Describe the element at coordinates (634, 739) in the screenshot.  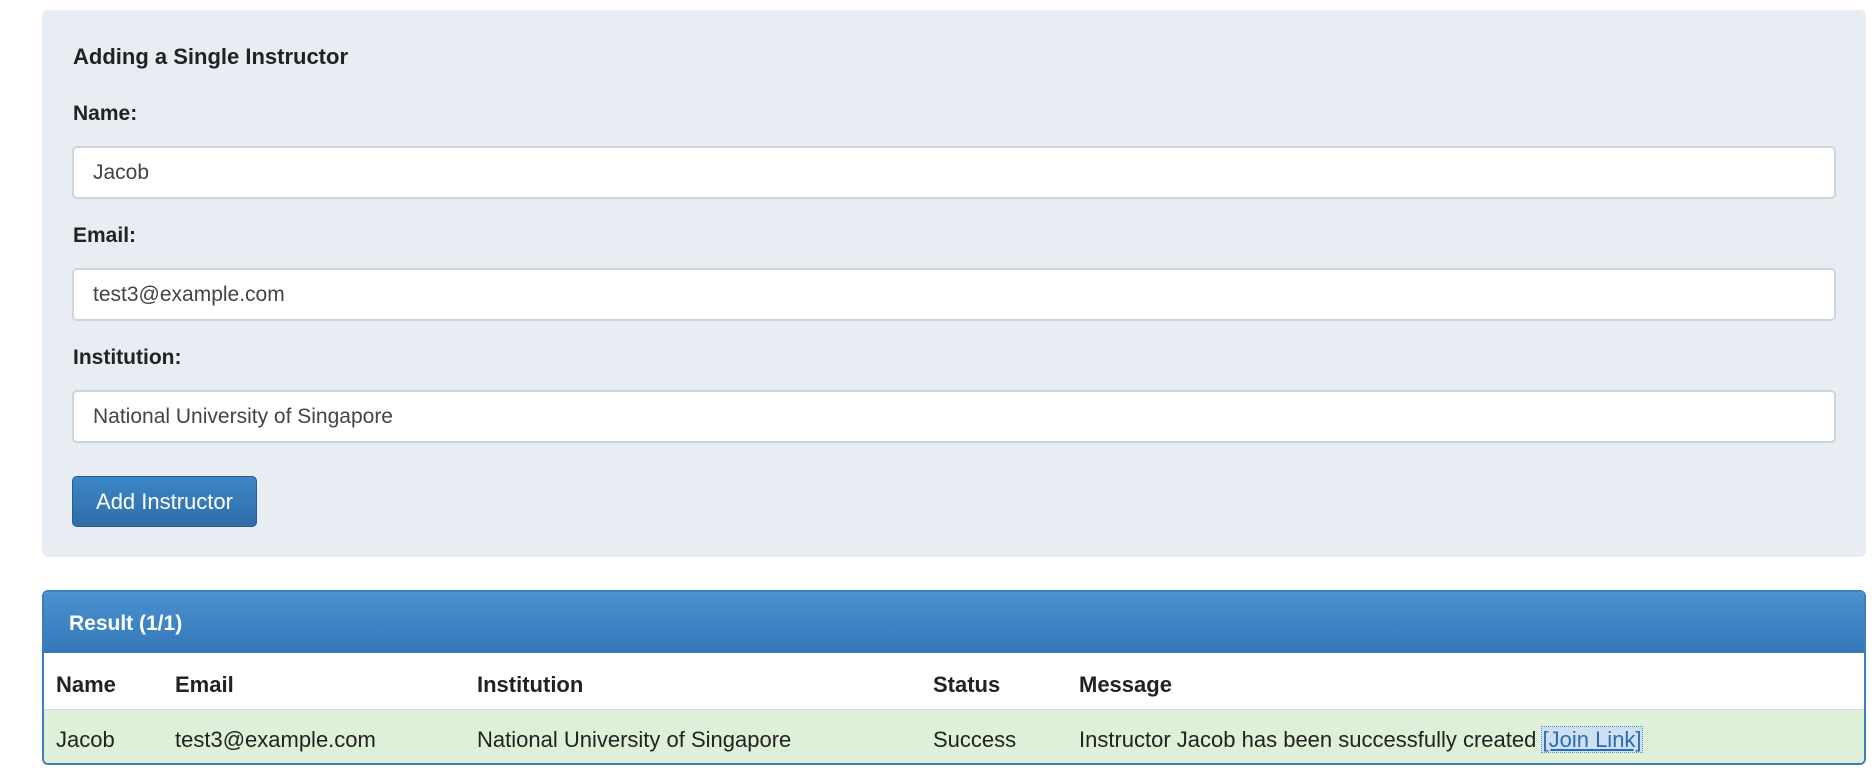
I see `cell-institution: National University of Singapore` at that location.